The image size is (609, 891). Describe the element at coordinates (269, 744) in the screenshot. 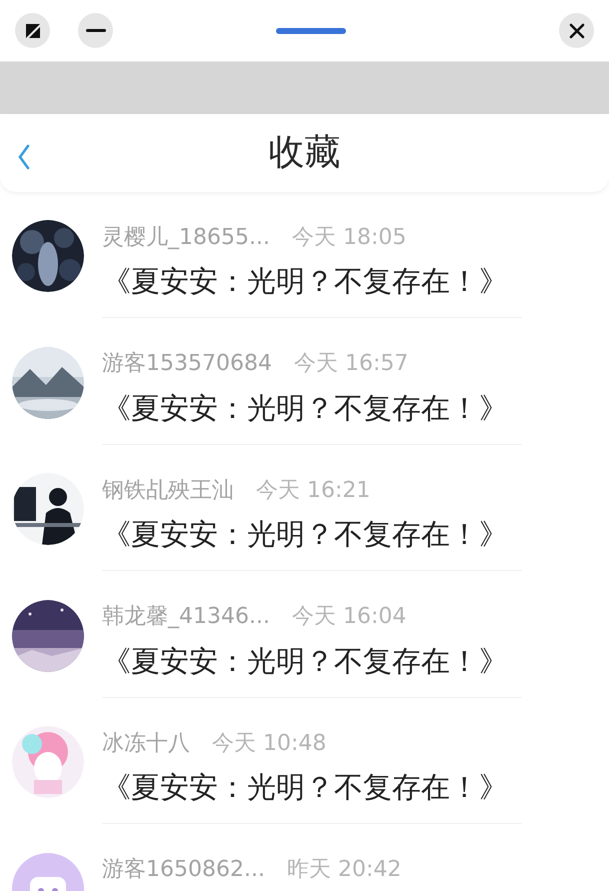

I see `timestamp: 今天 10:48` at that location.